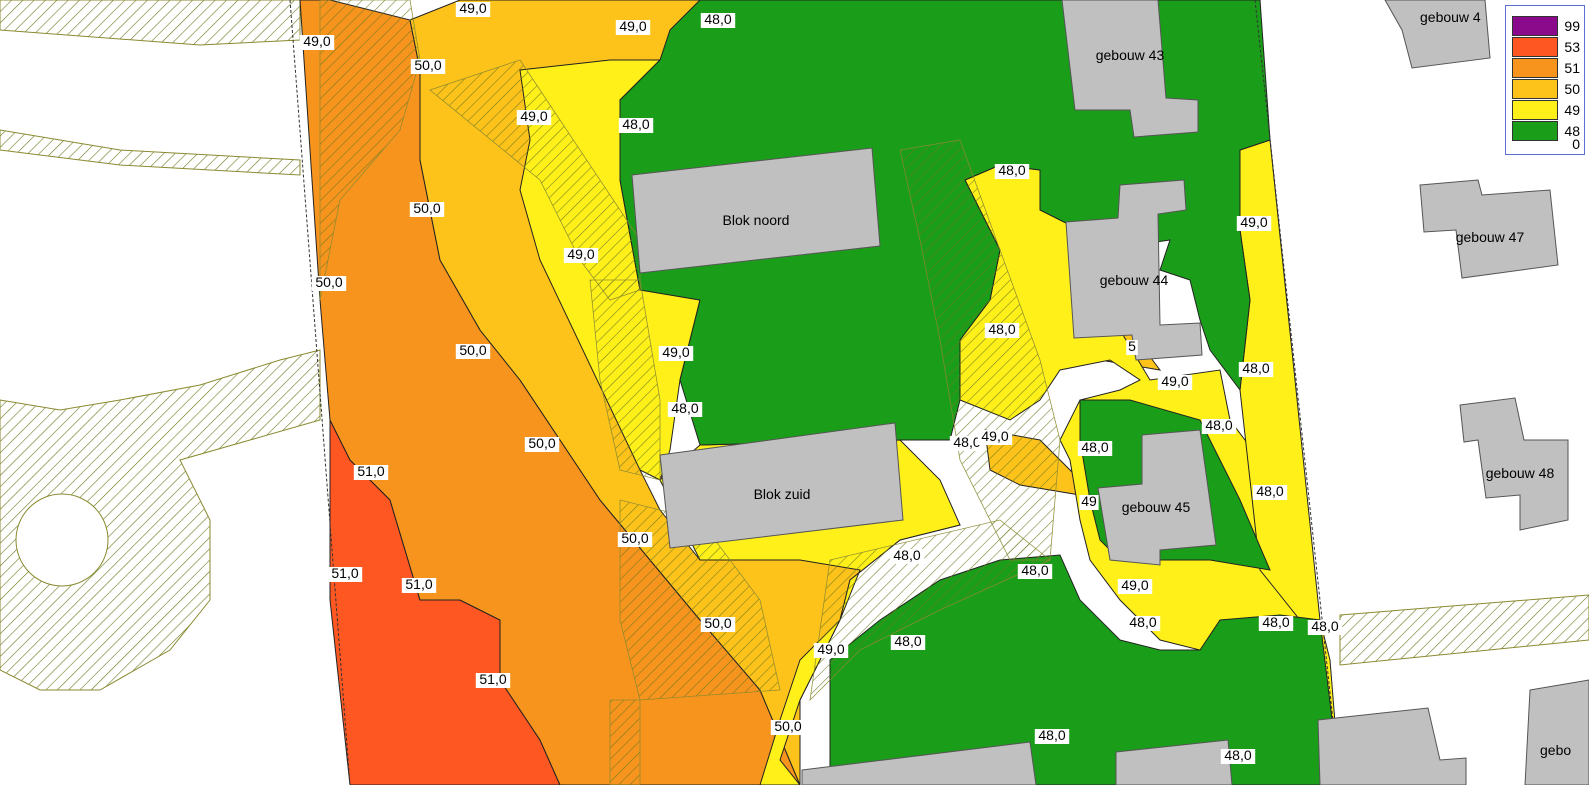 This screenshot has width=1589, height=785. Describe the element at coordinates (1572, 47) in the screenshot. I see `legend-label: 53` at that location.